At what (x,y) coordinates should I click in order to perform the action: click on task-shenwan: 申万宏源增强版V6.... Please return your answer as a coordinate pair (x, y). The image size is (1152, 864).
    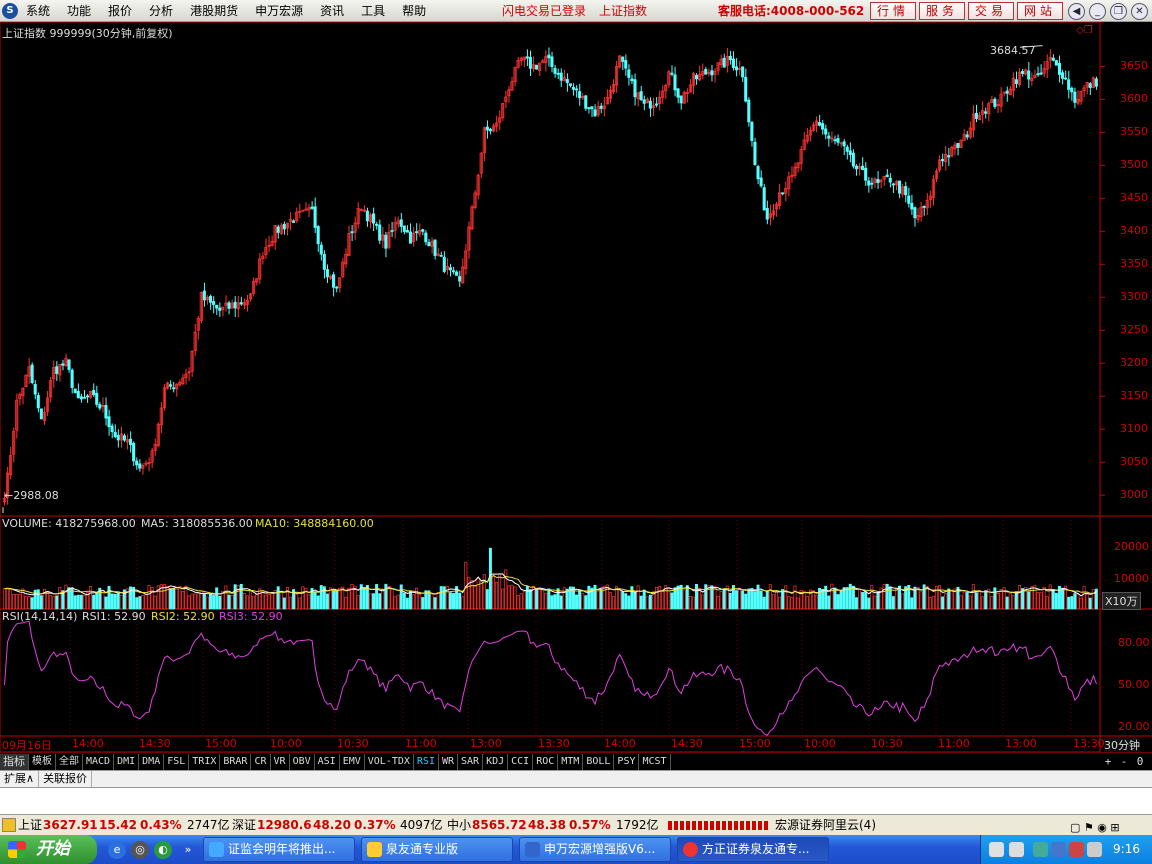
    Looking at the image, I should click on (595, 849).